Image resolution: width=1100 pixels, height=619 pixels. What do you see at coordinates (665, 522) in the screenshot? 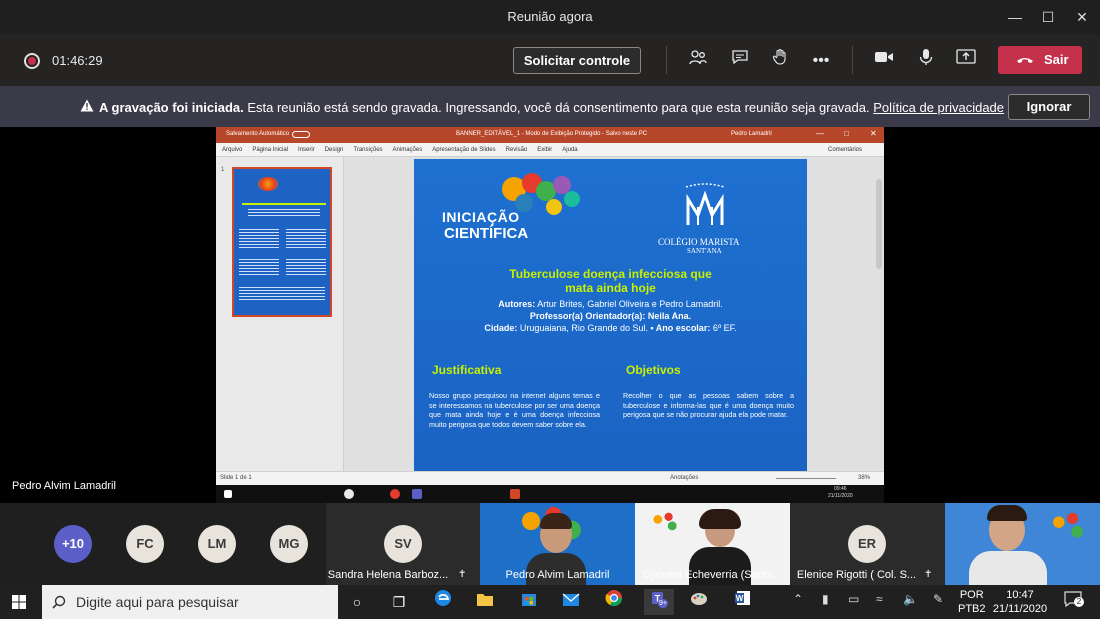
I see `background-logo` at bounding box center [665, 522].